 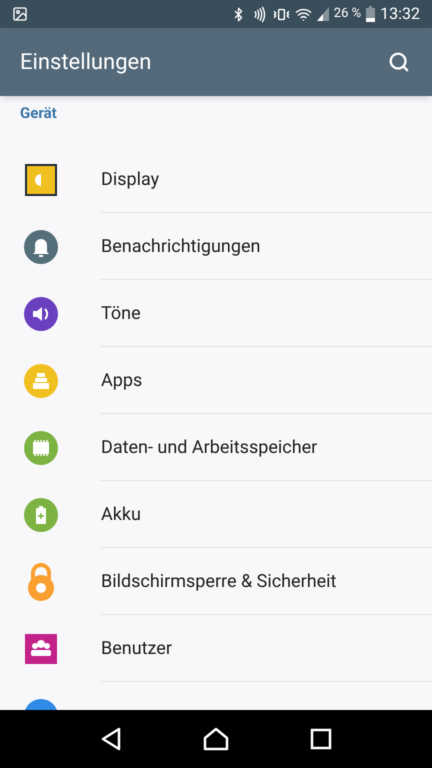 I want to click on clock: 13:32, so click(x=400, y=14).